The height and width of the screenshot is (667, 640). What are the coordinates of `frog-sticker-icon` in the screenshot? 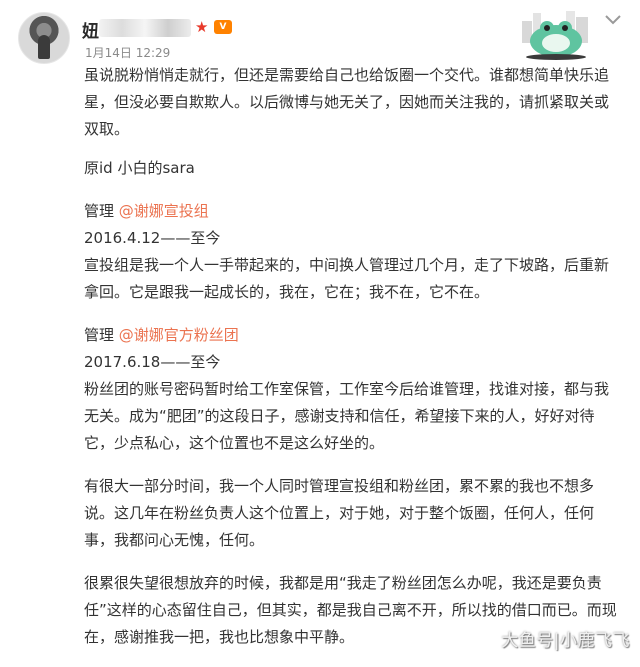 It's located at (555, 35).